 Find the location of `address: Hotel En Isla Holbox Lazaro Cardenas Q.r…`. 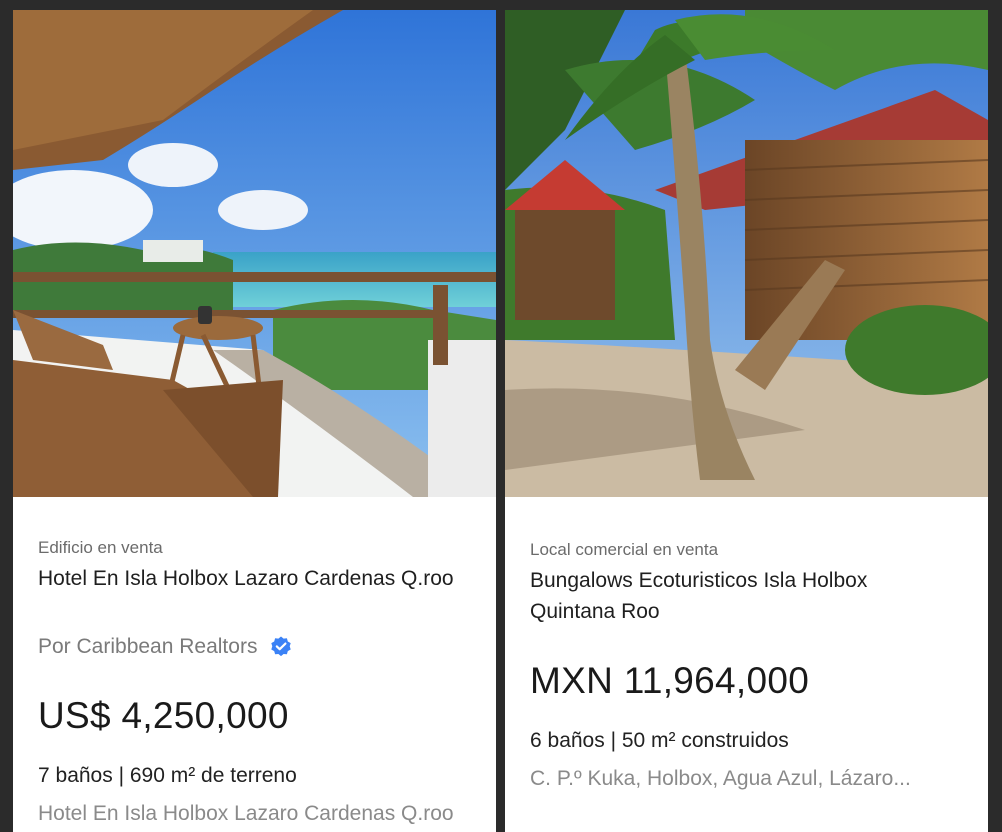

address: Hotel En Isla Holbox Lazaro Cardenas Q.r… is located at coordinates (246, 813).